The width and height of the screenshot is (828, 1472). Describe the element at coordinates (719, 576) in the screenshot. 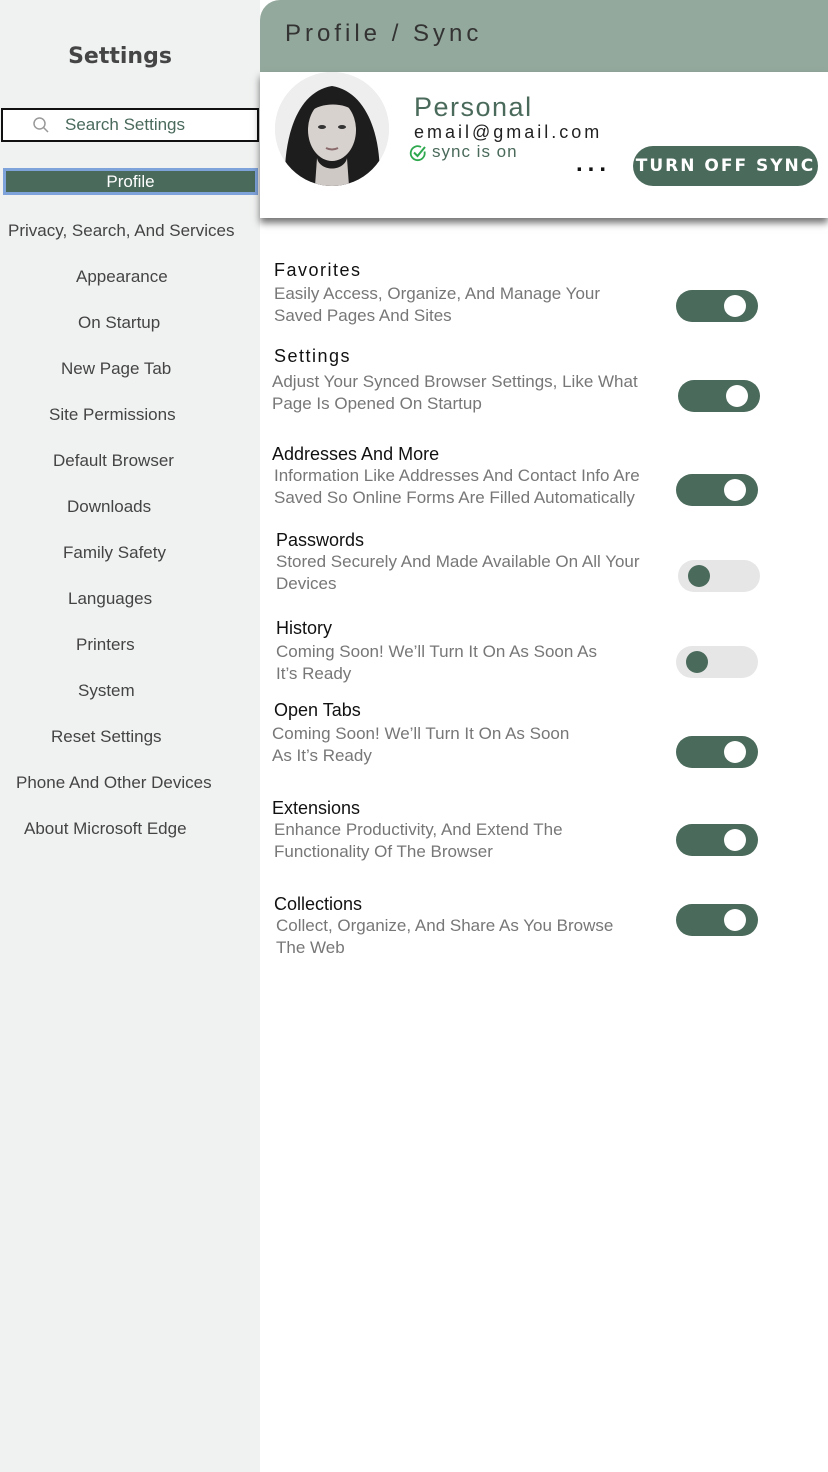

I see `passwords-toggle` at that location.